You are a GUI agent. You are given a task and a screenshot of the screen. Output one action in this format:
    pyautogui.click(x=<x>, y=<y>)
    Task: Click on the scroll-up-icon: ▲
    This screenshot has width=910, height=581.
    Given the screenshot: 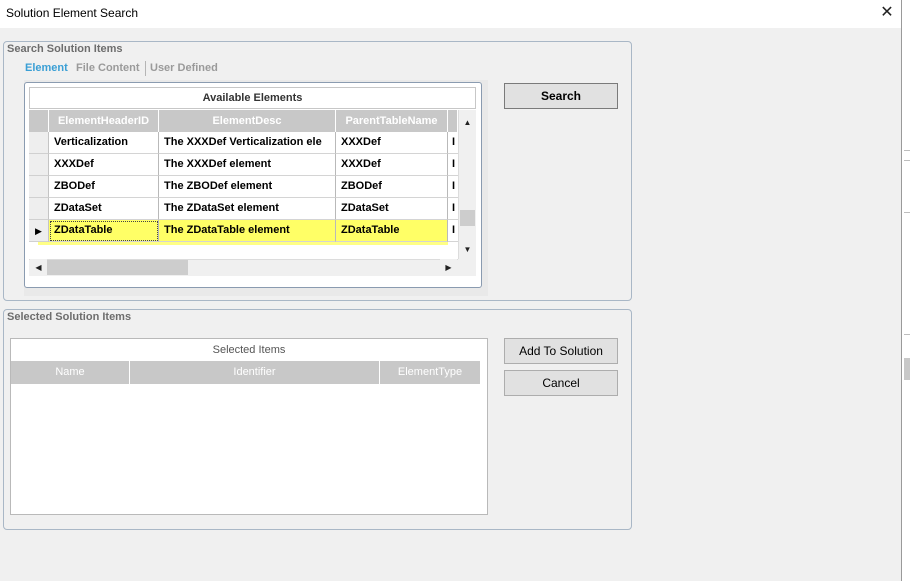 What is the action you would take?
    pyautogui.click(x=467, y=122)
    